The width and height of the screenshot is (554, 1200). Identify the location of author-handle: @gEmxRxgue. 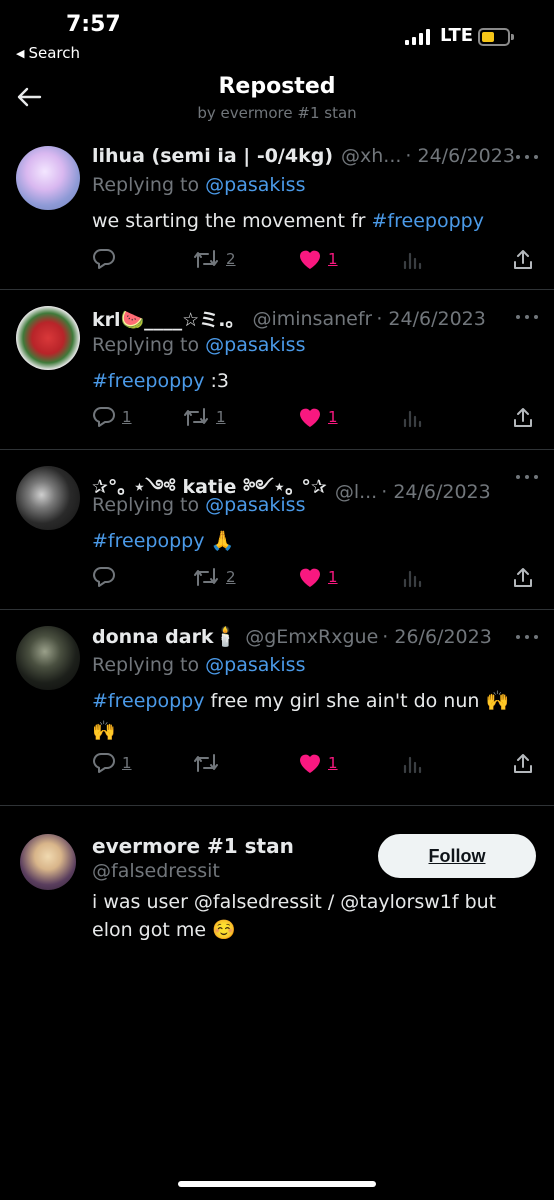
(311, 637).